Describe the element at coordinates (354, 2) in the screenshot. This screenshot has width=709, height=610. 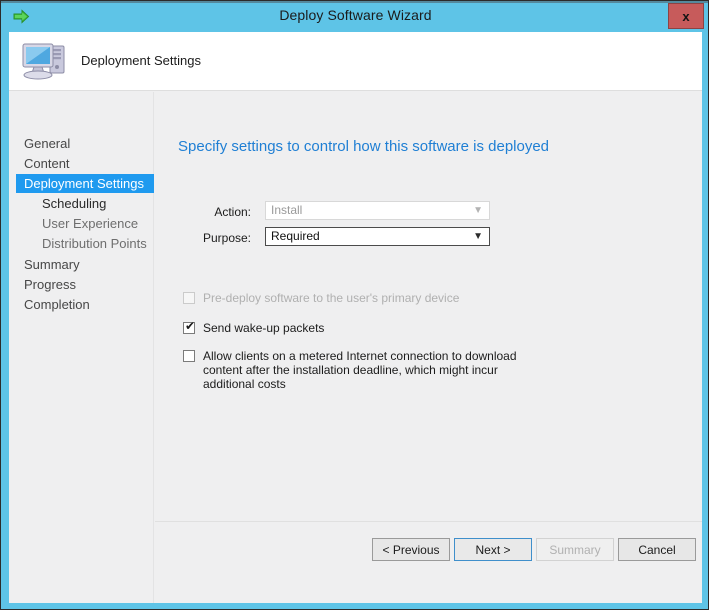
I see `title-bar-top-edge` at that location.